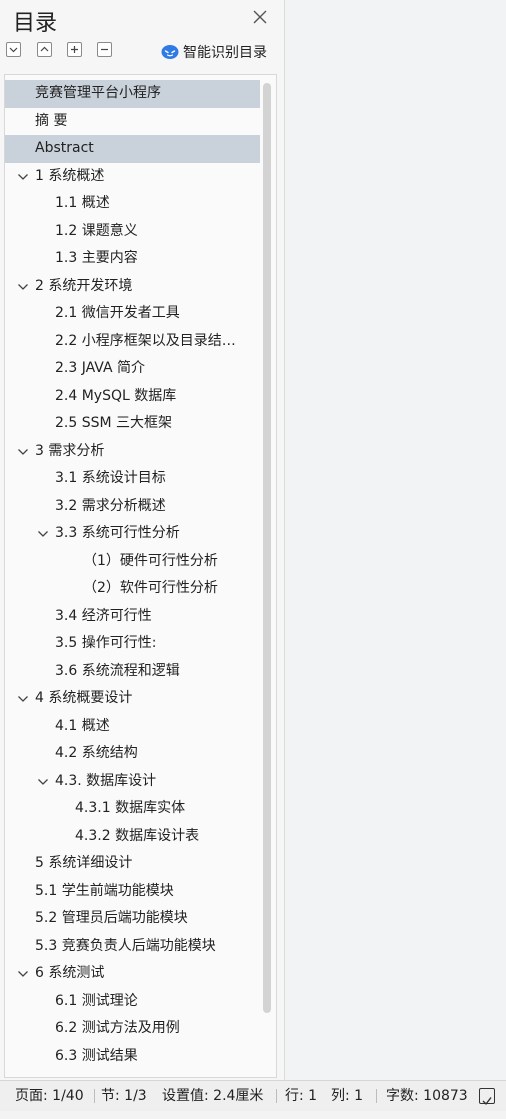 This screenshot has width=506, height=1119. I want to click on toc-item: 2.1 微信开发者工具, so click(132, 314).